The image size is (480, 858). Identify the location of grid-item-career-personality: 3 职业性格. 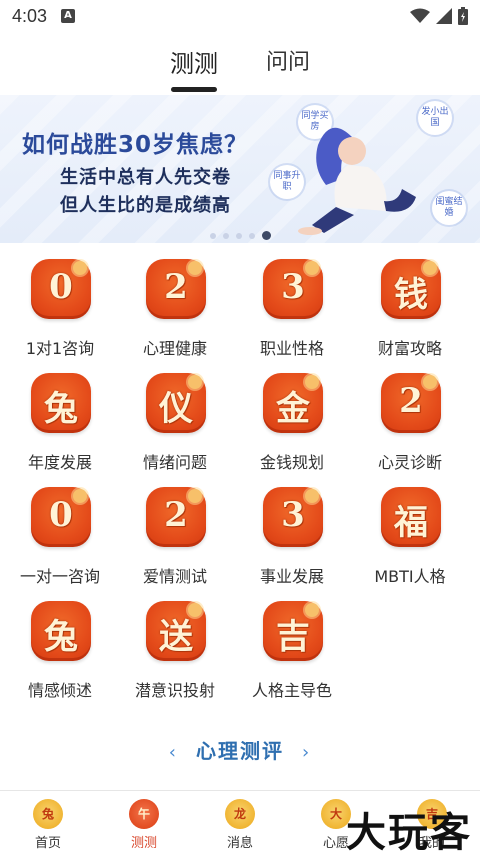
(292, 310).